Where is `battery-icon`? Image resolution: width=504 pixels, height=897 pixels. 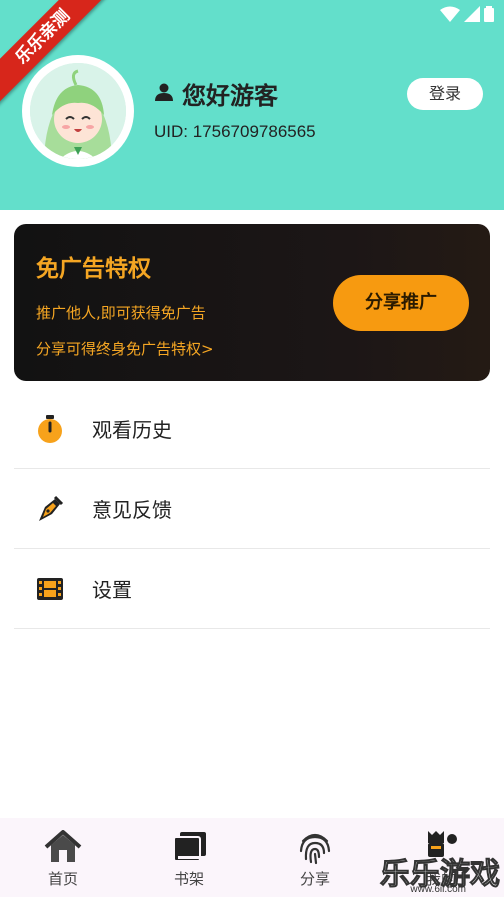
battery-icon is located at coordinates (489, 16).